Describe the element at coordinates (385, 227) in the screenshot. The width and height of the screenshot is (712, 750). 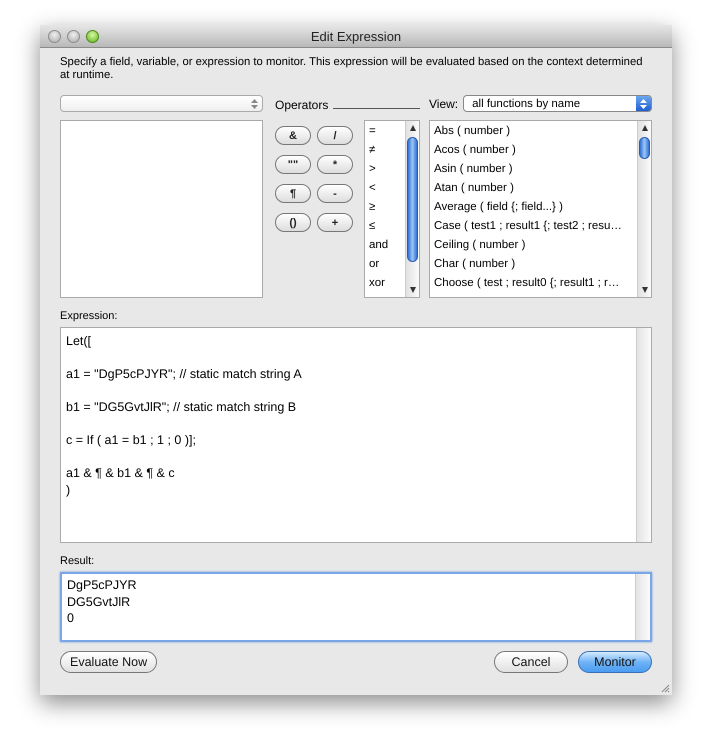
I see `operator-item: ≤` at that location.